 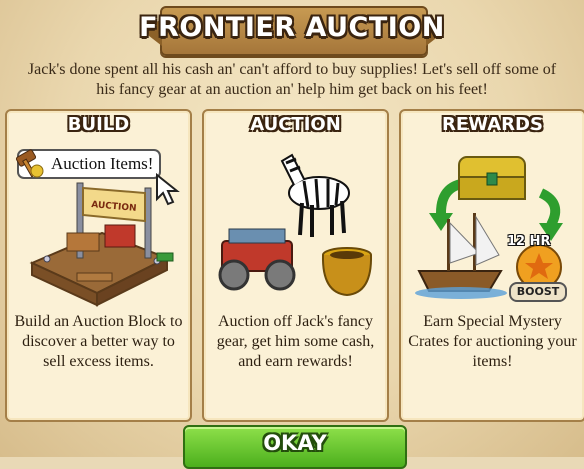 What do you see at coordinates (102, 163) in the screenshot?
I see `tooltip-label: Auction Items!` at bounding box center [102, 163].